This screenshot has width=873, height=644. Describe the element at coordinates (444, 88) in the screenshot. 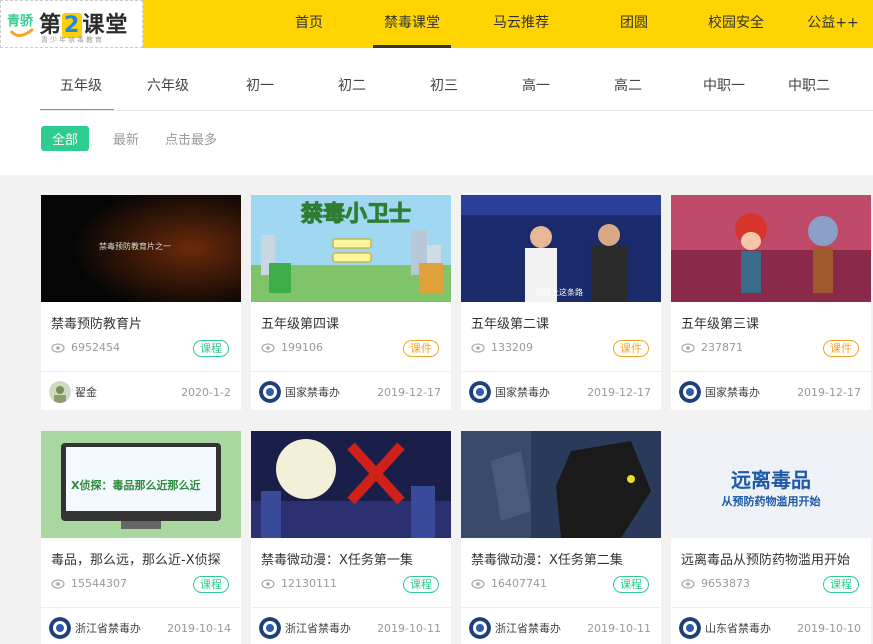

I see `tab-junior-3: 初三` at that location.